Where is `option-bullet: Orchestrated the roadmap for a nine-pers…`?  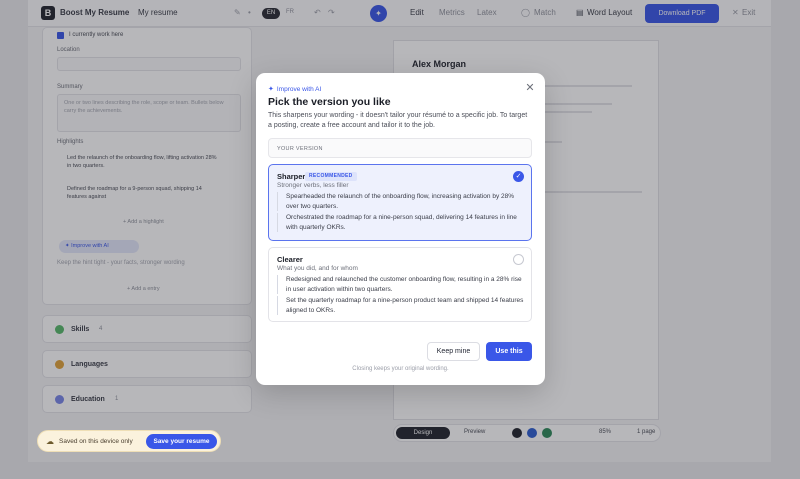
option-bullet: Orchestrated the roadmap for a nine-pers… is located at coordinates (402, 222).